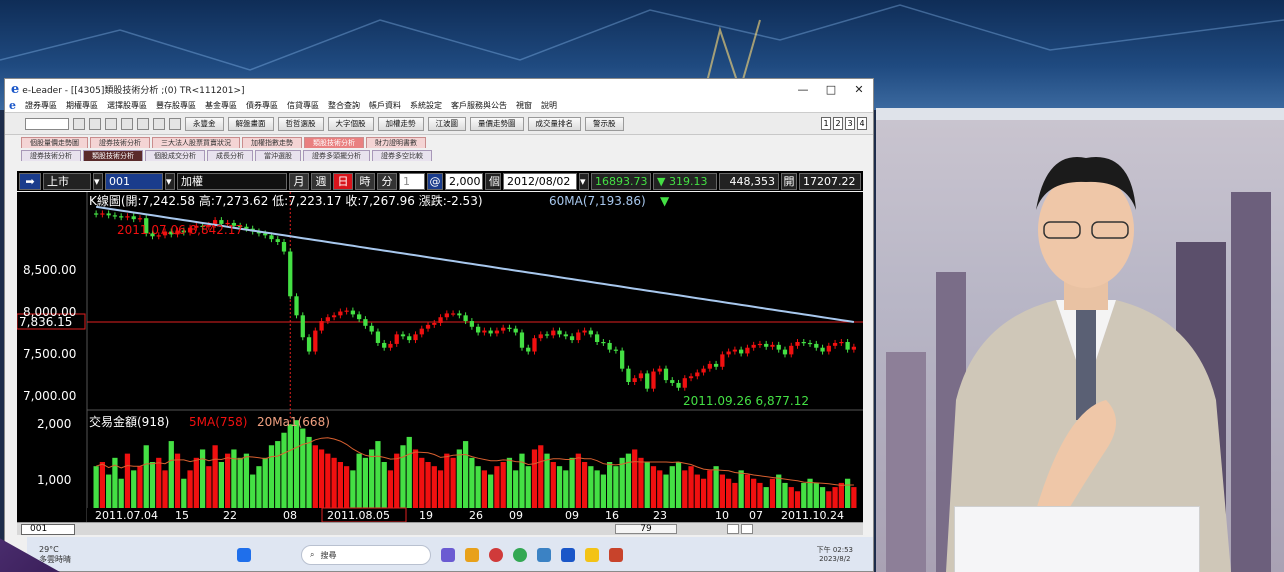 The image size is (1284, 572). What do you see at coordinates (592, 555) in the screenshot?
I see `file-explorer-icon` at bounding box center [592, 555].